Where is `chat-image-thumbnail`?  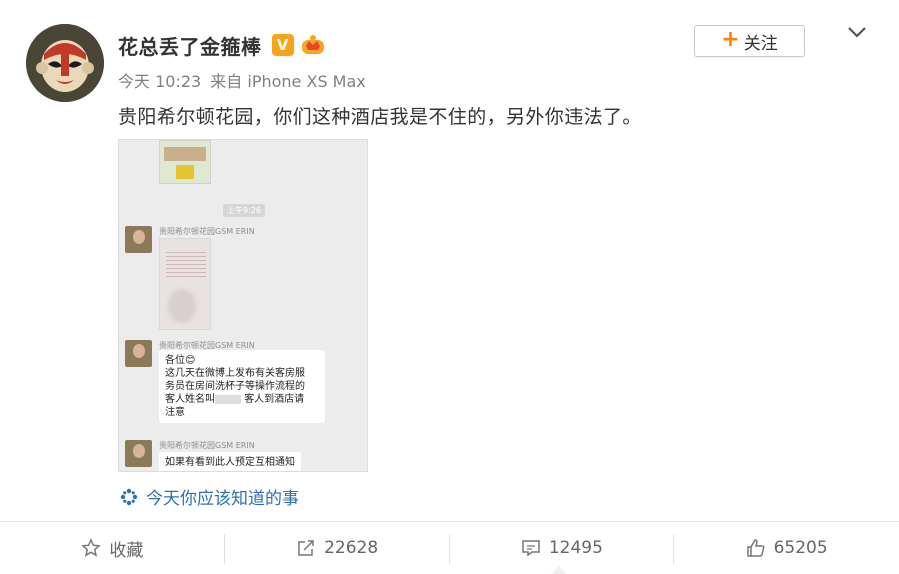
chat-image-thumbnail is located at coordinates (185, 162).